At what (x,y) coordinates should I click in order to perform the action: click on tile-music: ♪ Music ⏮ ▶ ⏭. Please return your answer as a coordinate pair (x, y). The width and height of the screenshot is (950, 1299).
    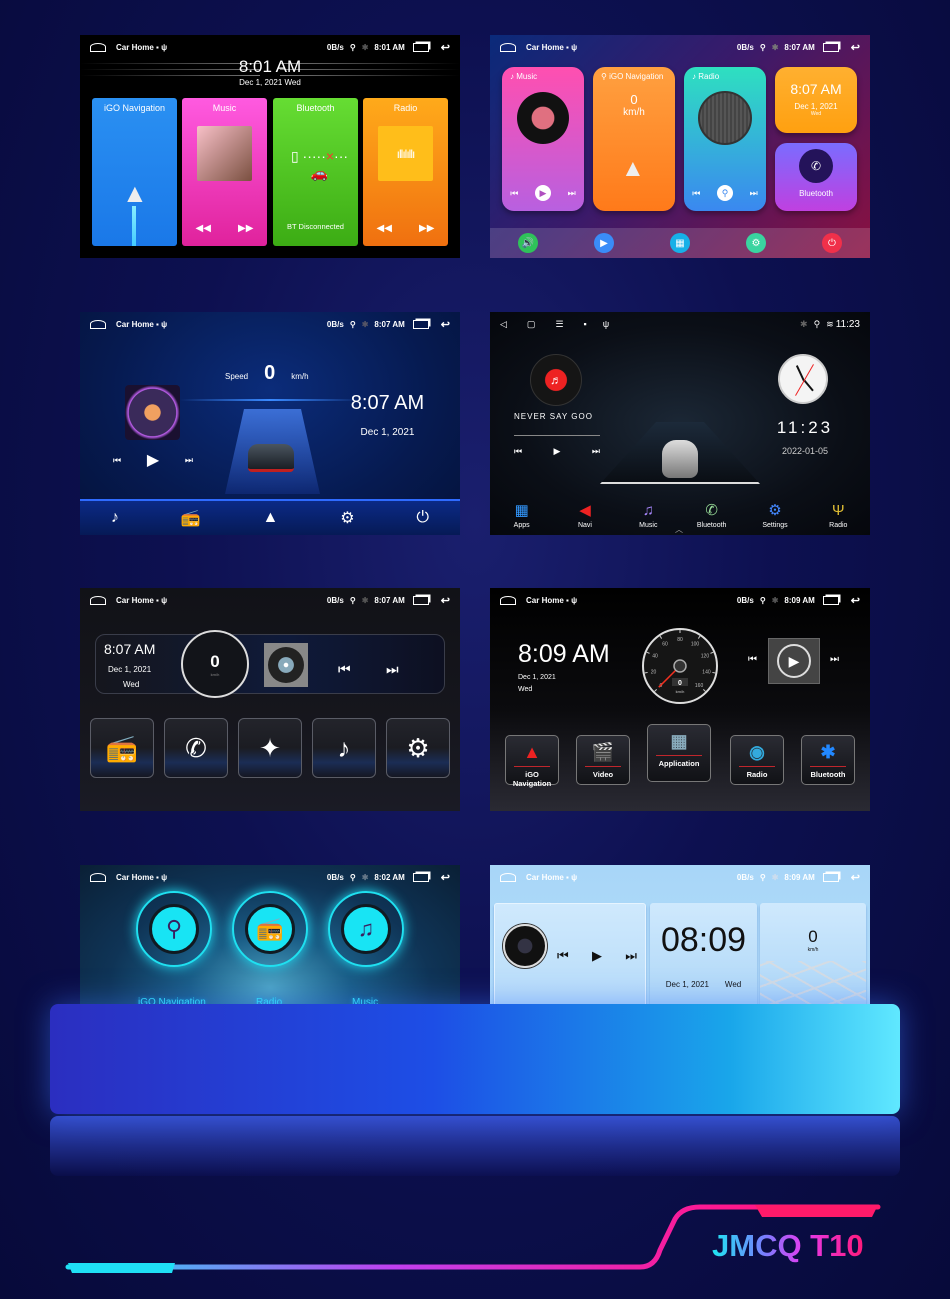
    Looking at the image, I should click on (543, 139).